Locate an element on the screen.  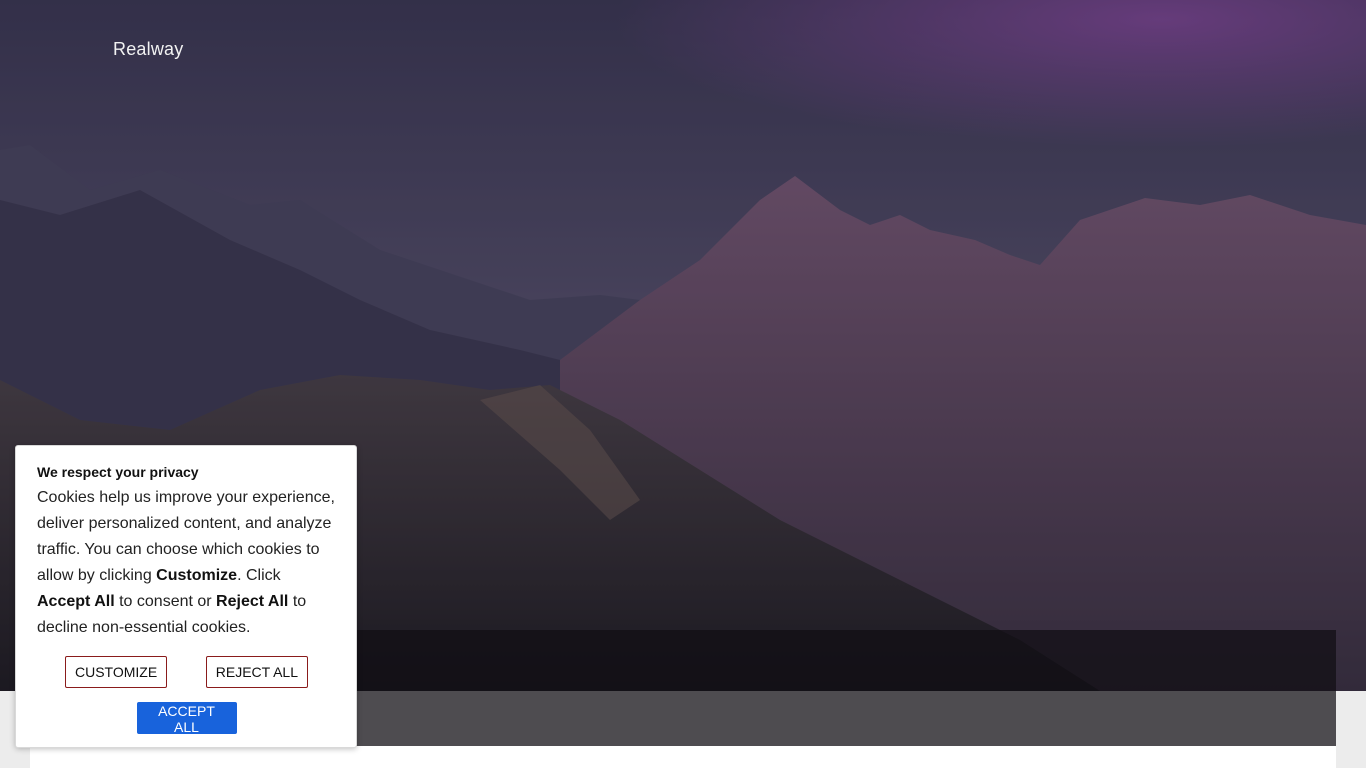
reject-all-button: REJECT ALL is located at coordinates (256, 672).